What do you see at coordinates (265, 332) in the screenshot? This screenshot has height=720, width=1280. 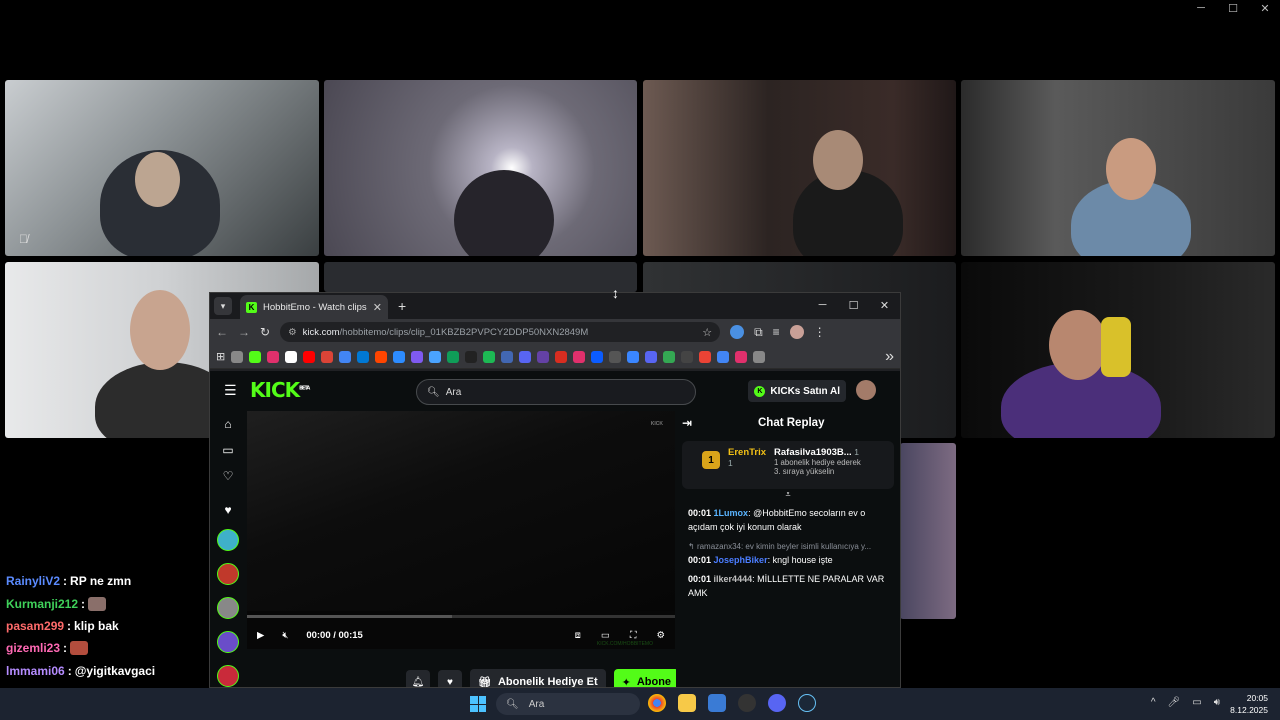 I see `reload-icon: ↻` at bounding box center [265, 332].